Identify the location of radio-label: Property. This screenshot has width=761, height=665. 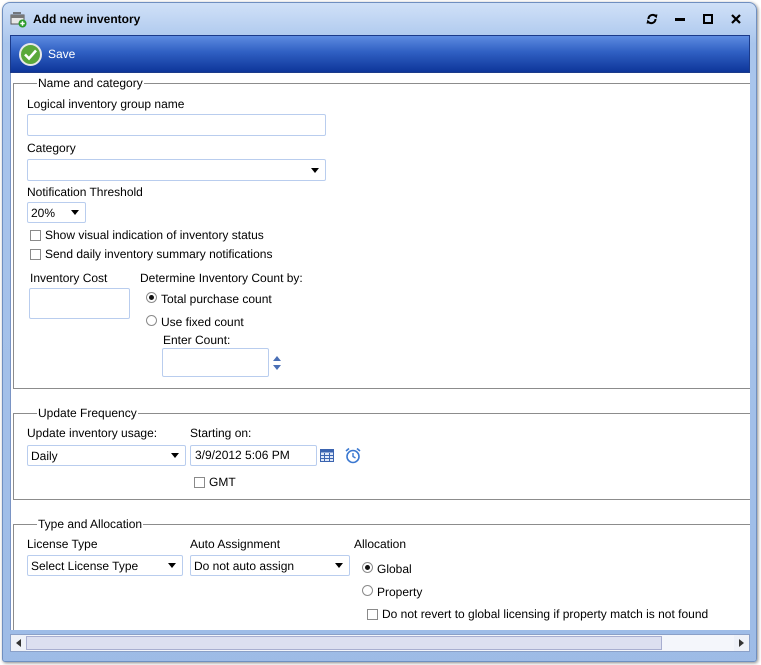
(399, 592).